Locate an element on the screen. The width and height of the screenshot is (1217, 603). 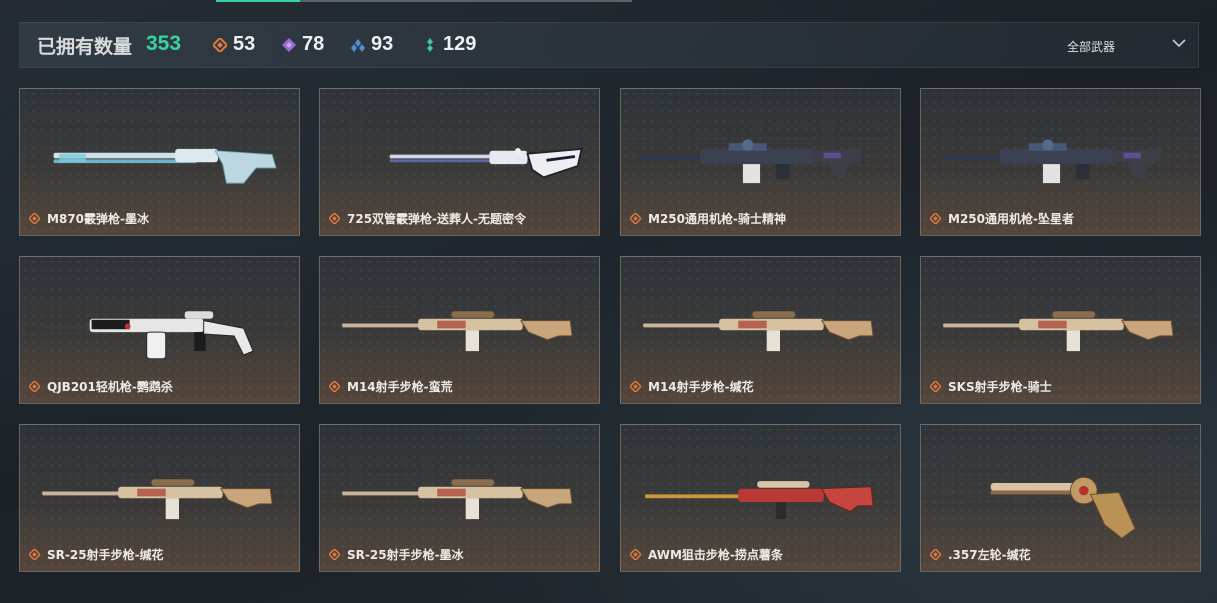
green-diamond-icon is located at coordinates (430, 44).